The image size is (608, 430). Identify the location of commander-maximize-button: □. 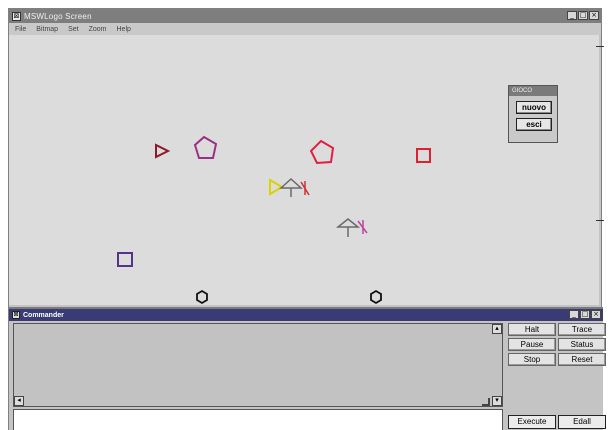
(585, 314).